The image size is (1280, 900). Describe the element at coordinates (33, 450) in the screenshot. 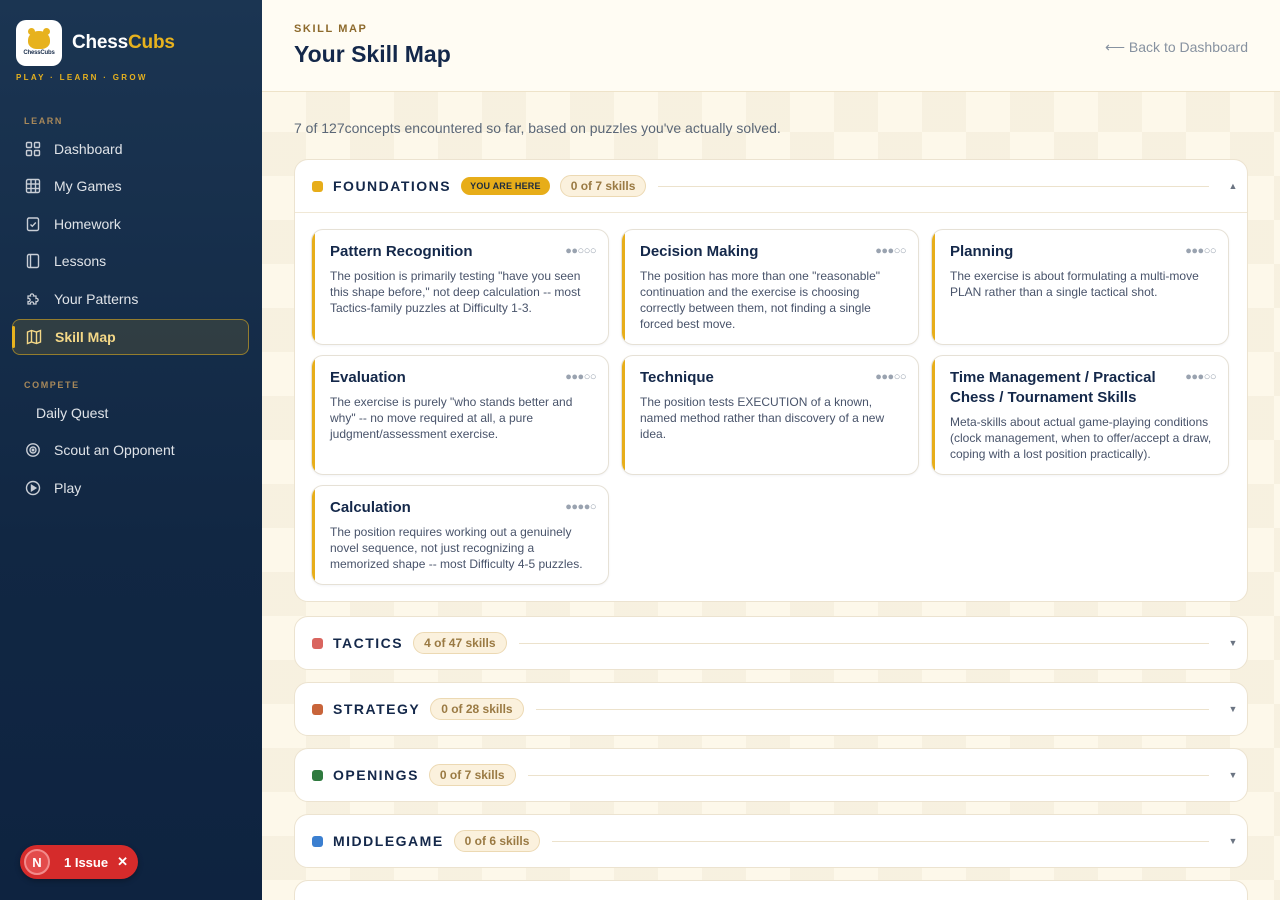

I see `target-icon` at that location.